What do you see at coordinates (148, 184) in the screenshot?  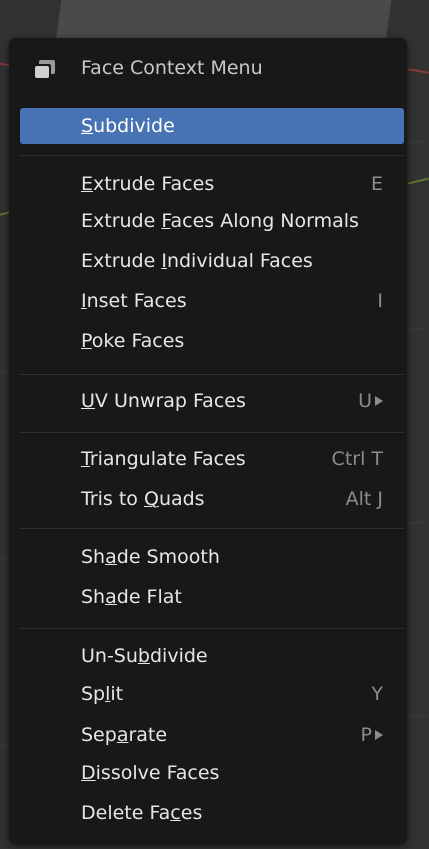 I see `menu-item-label: Extrude Faces` at bounding box center [148, 184].